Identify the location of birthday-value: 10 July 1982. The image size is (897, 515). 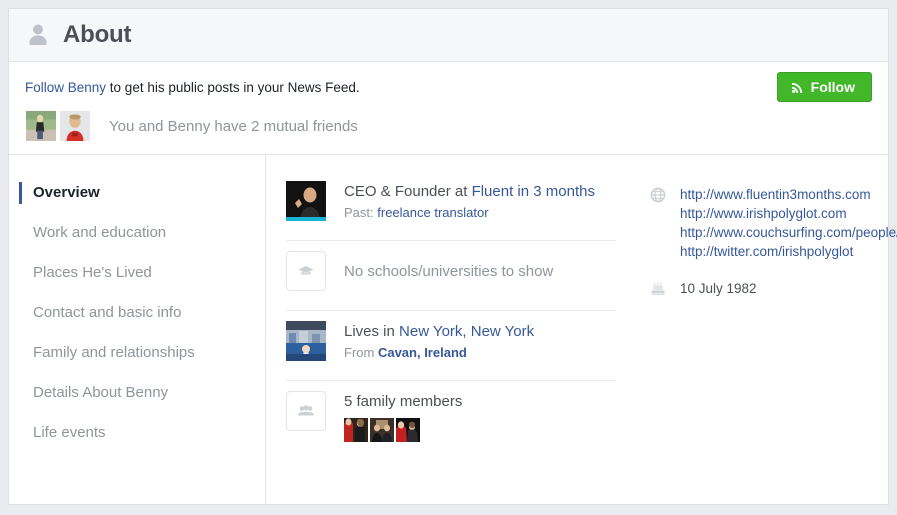
(718, 288).